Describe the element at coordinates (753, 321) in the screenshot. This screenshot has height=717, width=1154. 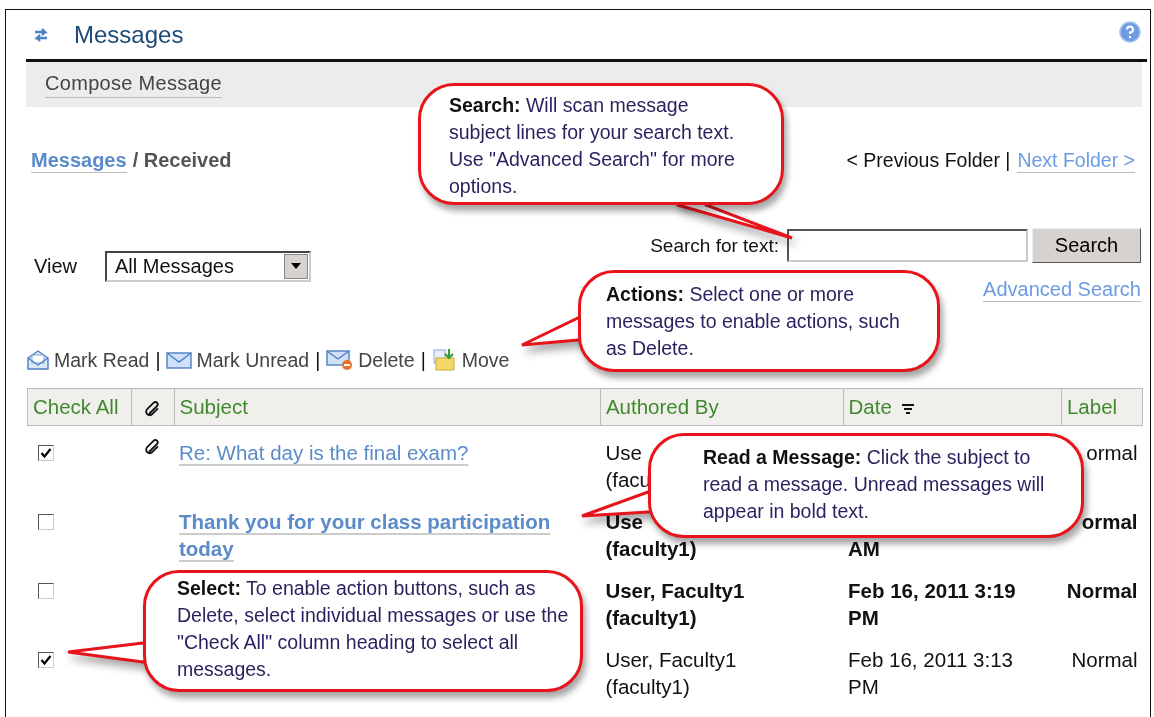
I see `callout-text: Actions: Select one or more messages to enable actions, such as Delete.` at that location.